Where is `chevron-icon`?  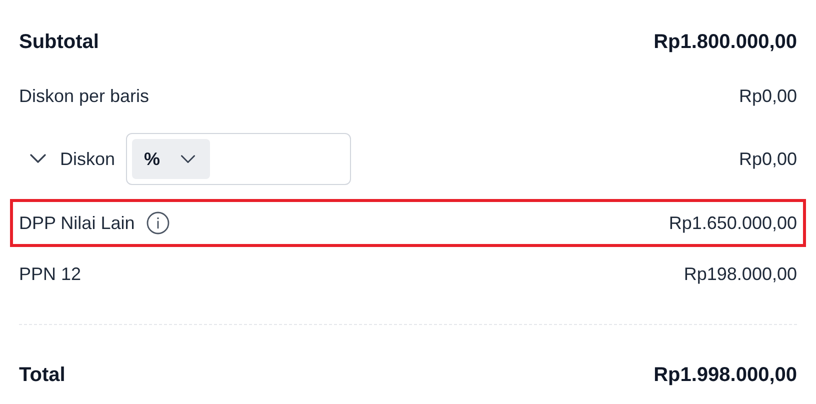
chevron-icon is located at coordinates (38, 159).